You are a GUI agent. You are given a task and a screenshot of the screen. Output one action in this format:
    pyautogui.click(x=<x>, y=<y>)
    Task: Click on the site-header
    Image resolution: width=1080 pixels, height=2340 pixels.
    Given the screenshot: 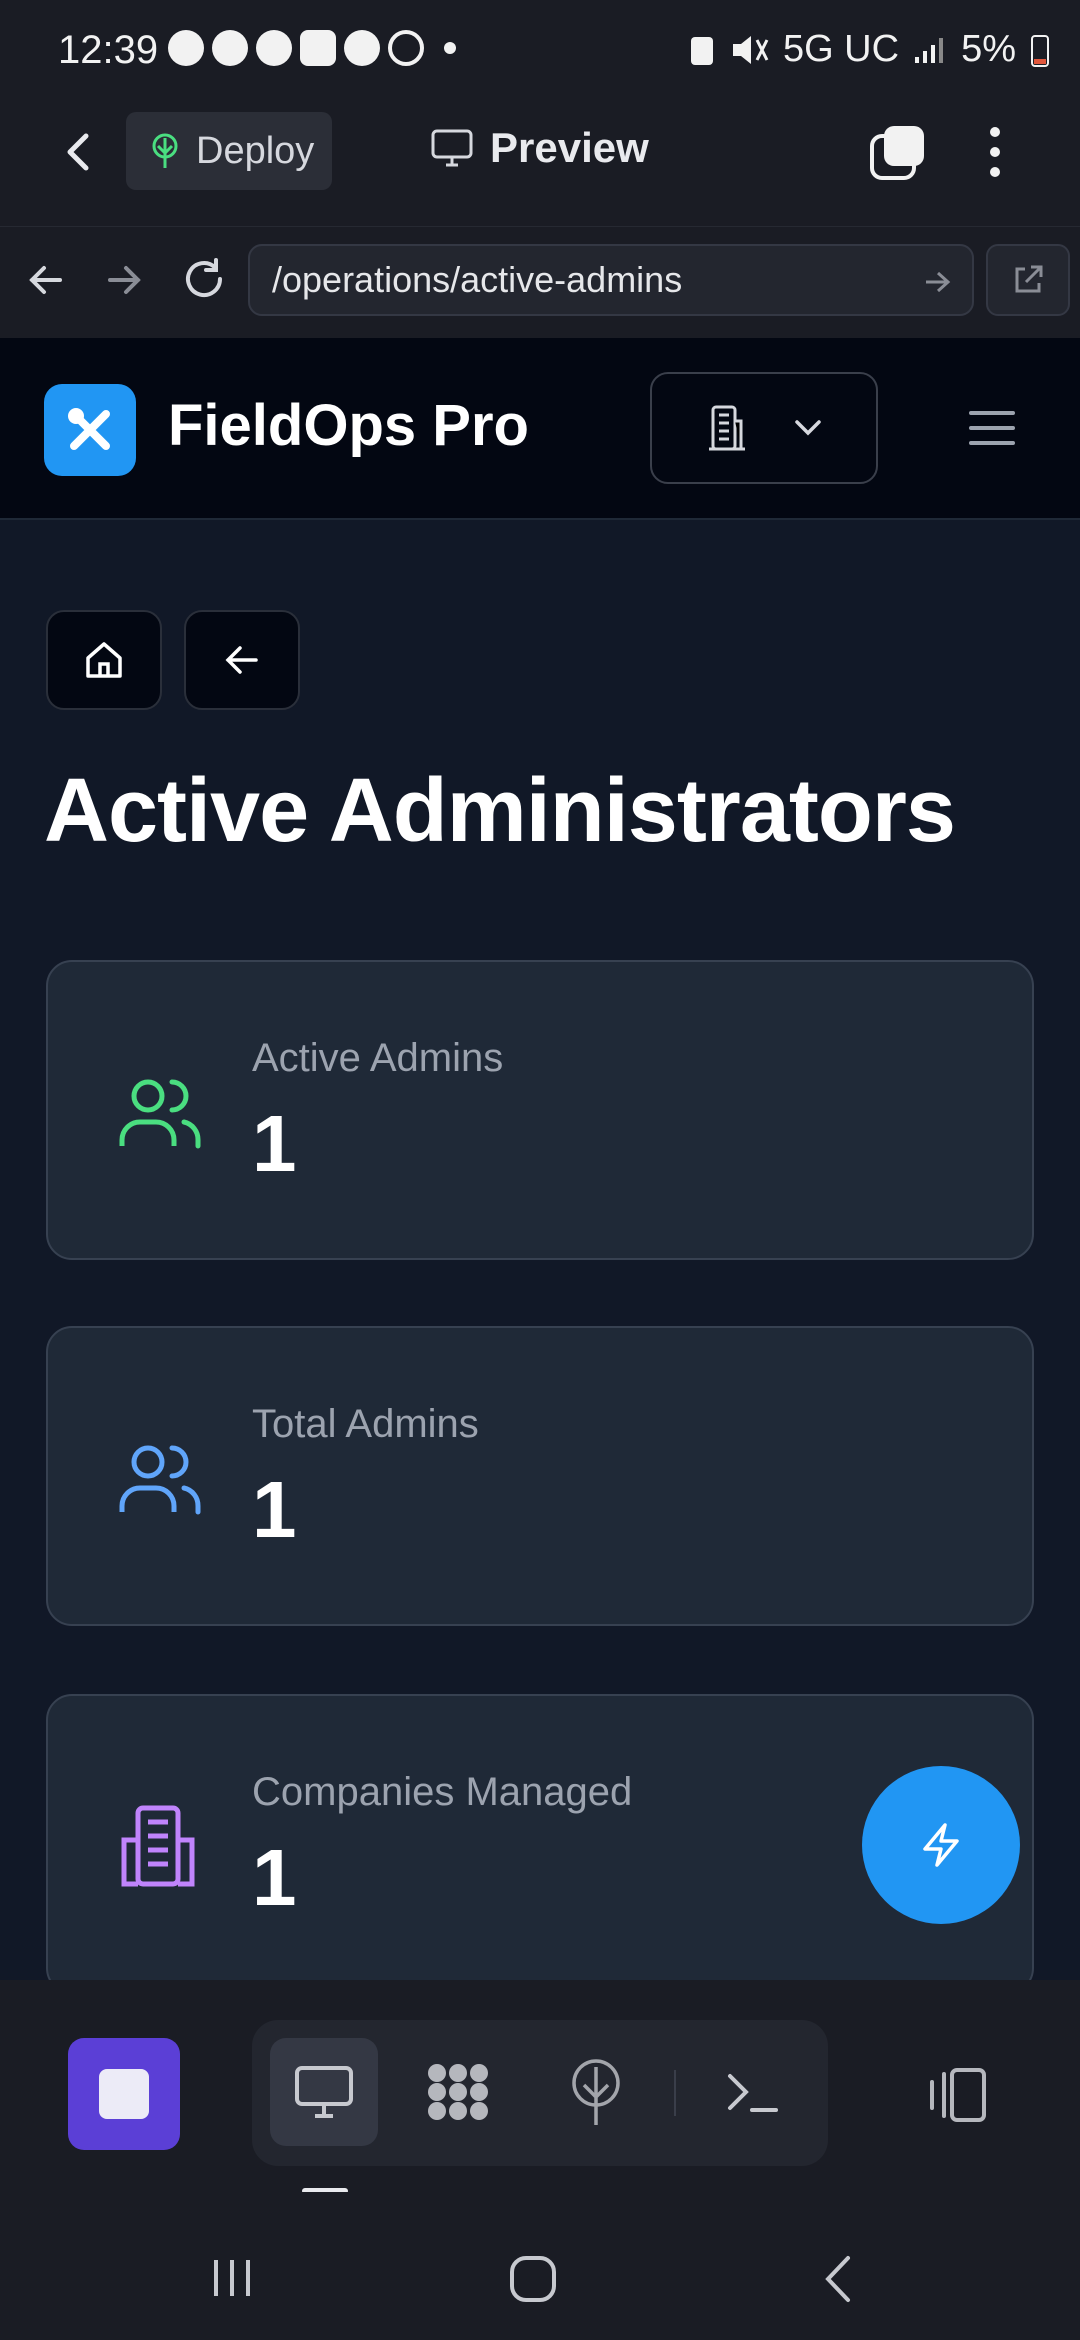 What is the action you would take?
    pyautogui.click(x=540, y=429)
    